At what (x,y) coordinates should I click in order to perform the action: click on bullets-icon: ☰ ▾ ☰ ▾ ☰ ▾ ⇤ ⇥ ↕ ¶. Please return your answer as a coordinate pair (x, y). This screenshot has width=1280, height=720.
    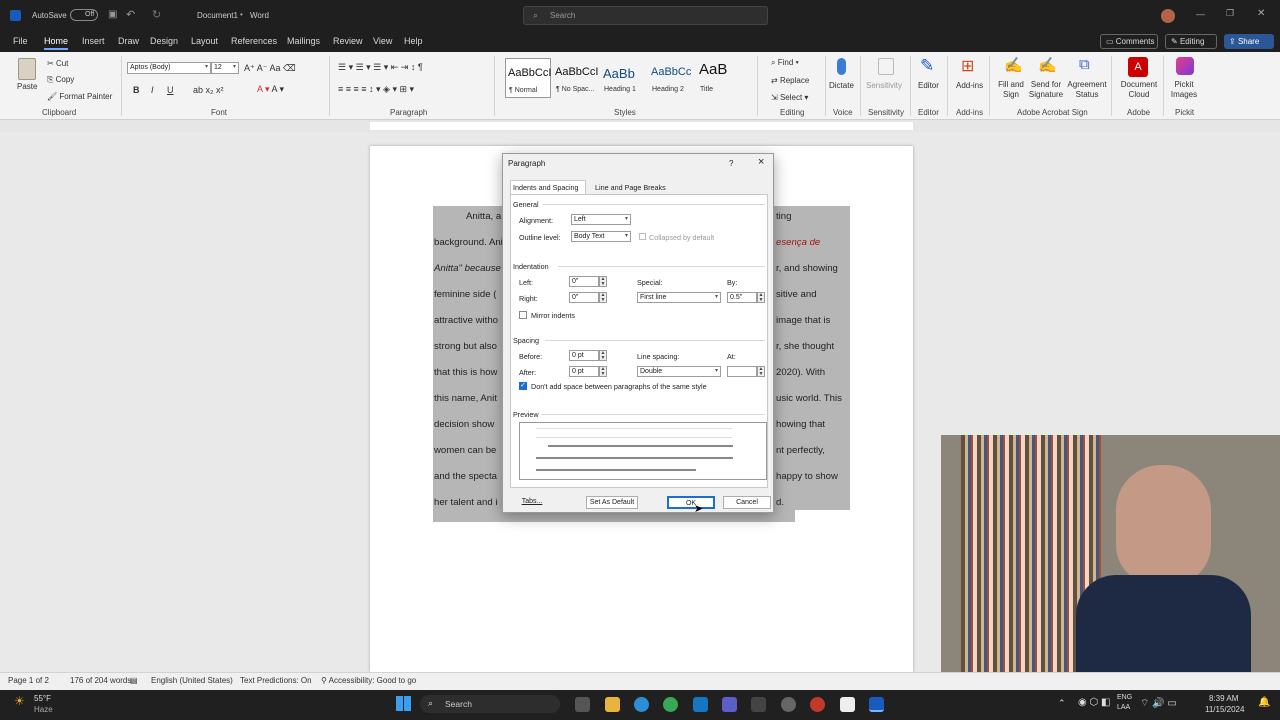
    Looking at the image, I should click on (380, 67).